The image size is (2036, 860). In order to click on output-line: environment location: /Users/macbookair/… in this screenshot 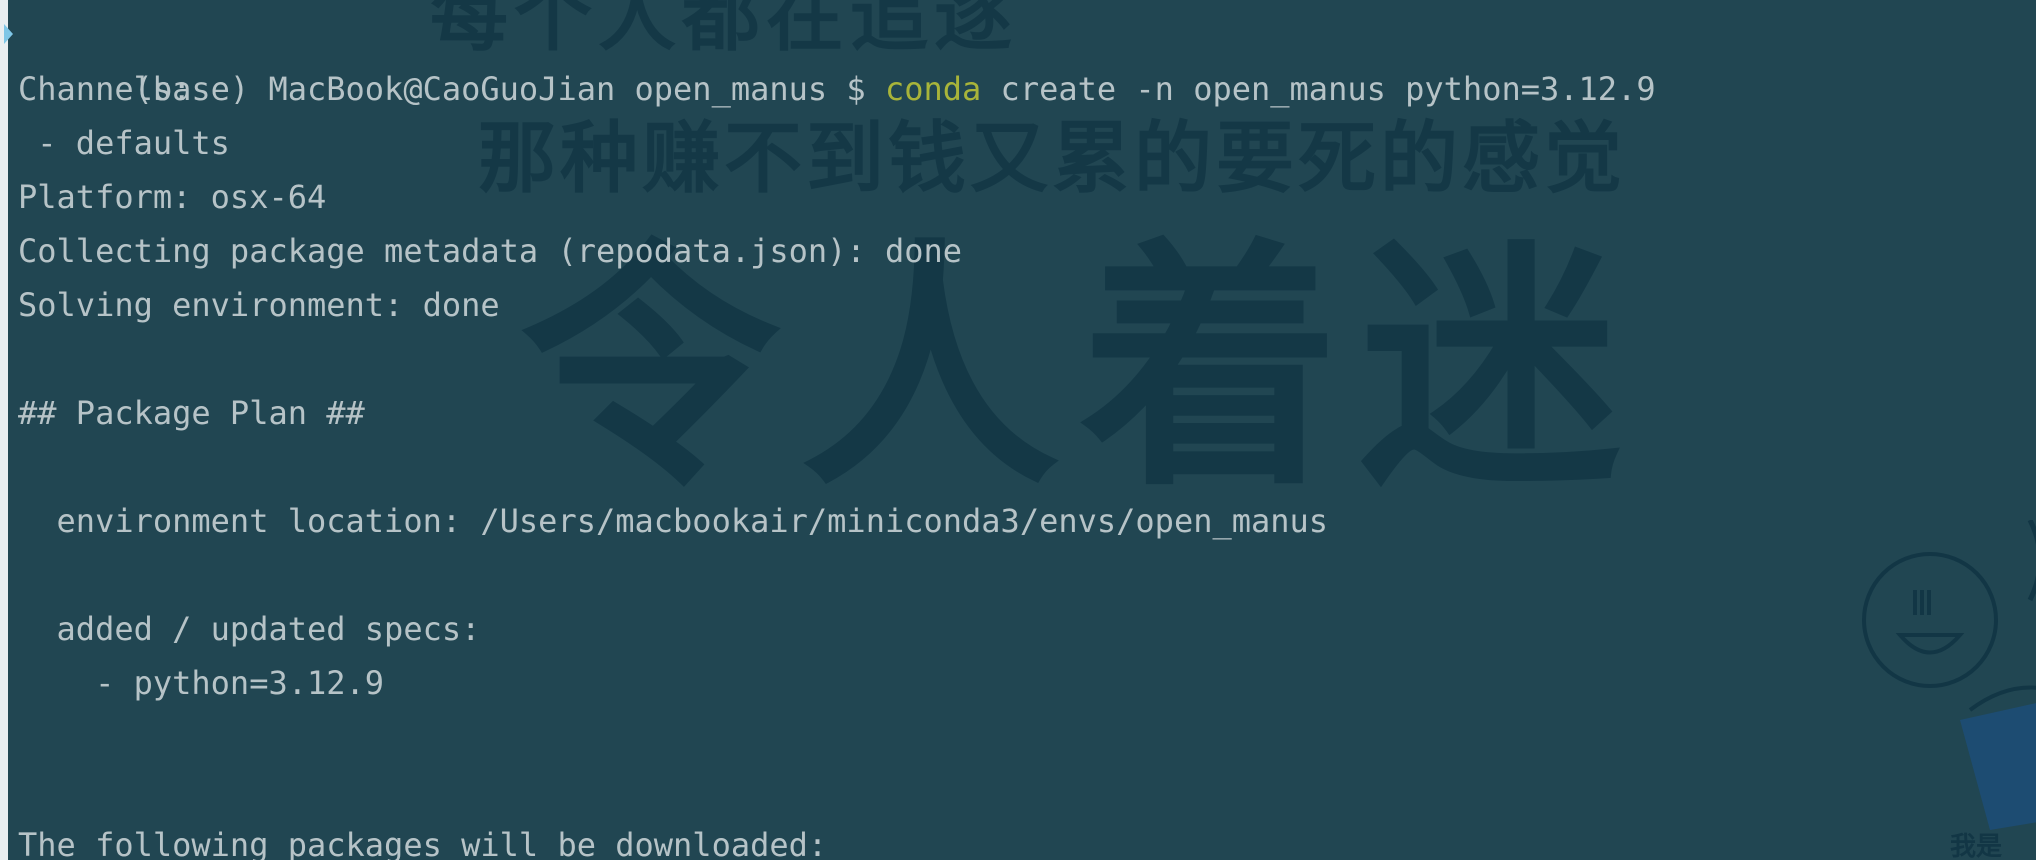, I will do `click(673, 521)`.